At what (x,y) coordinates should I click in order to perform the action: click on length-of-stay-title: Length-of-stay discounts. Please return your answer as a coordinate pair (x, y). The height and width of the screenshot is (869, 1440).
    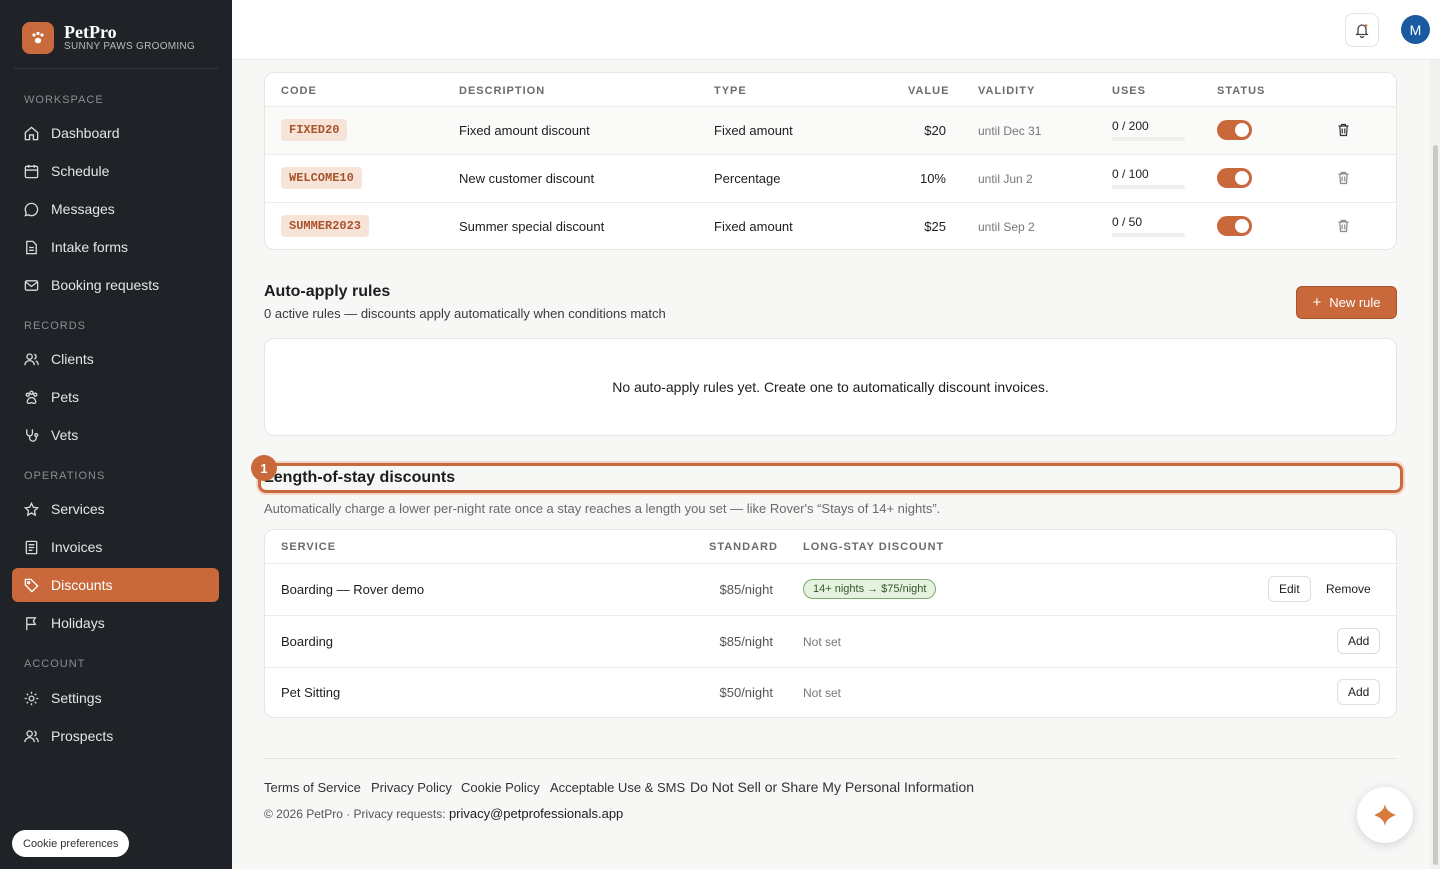
    Looking at the image, I should click on (360, 477).